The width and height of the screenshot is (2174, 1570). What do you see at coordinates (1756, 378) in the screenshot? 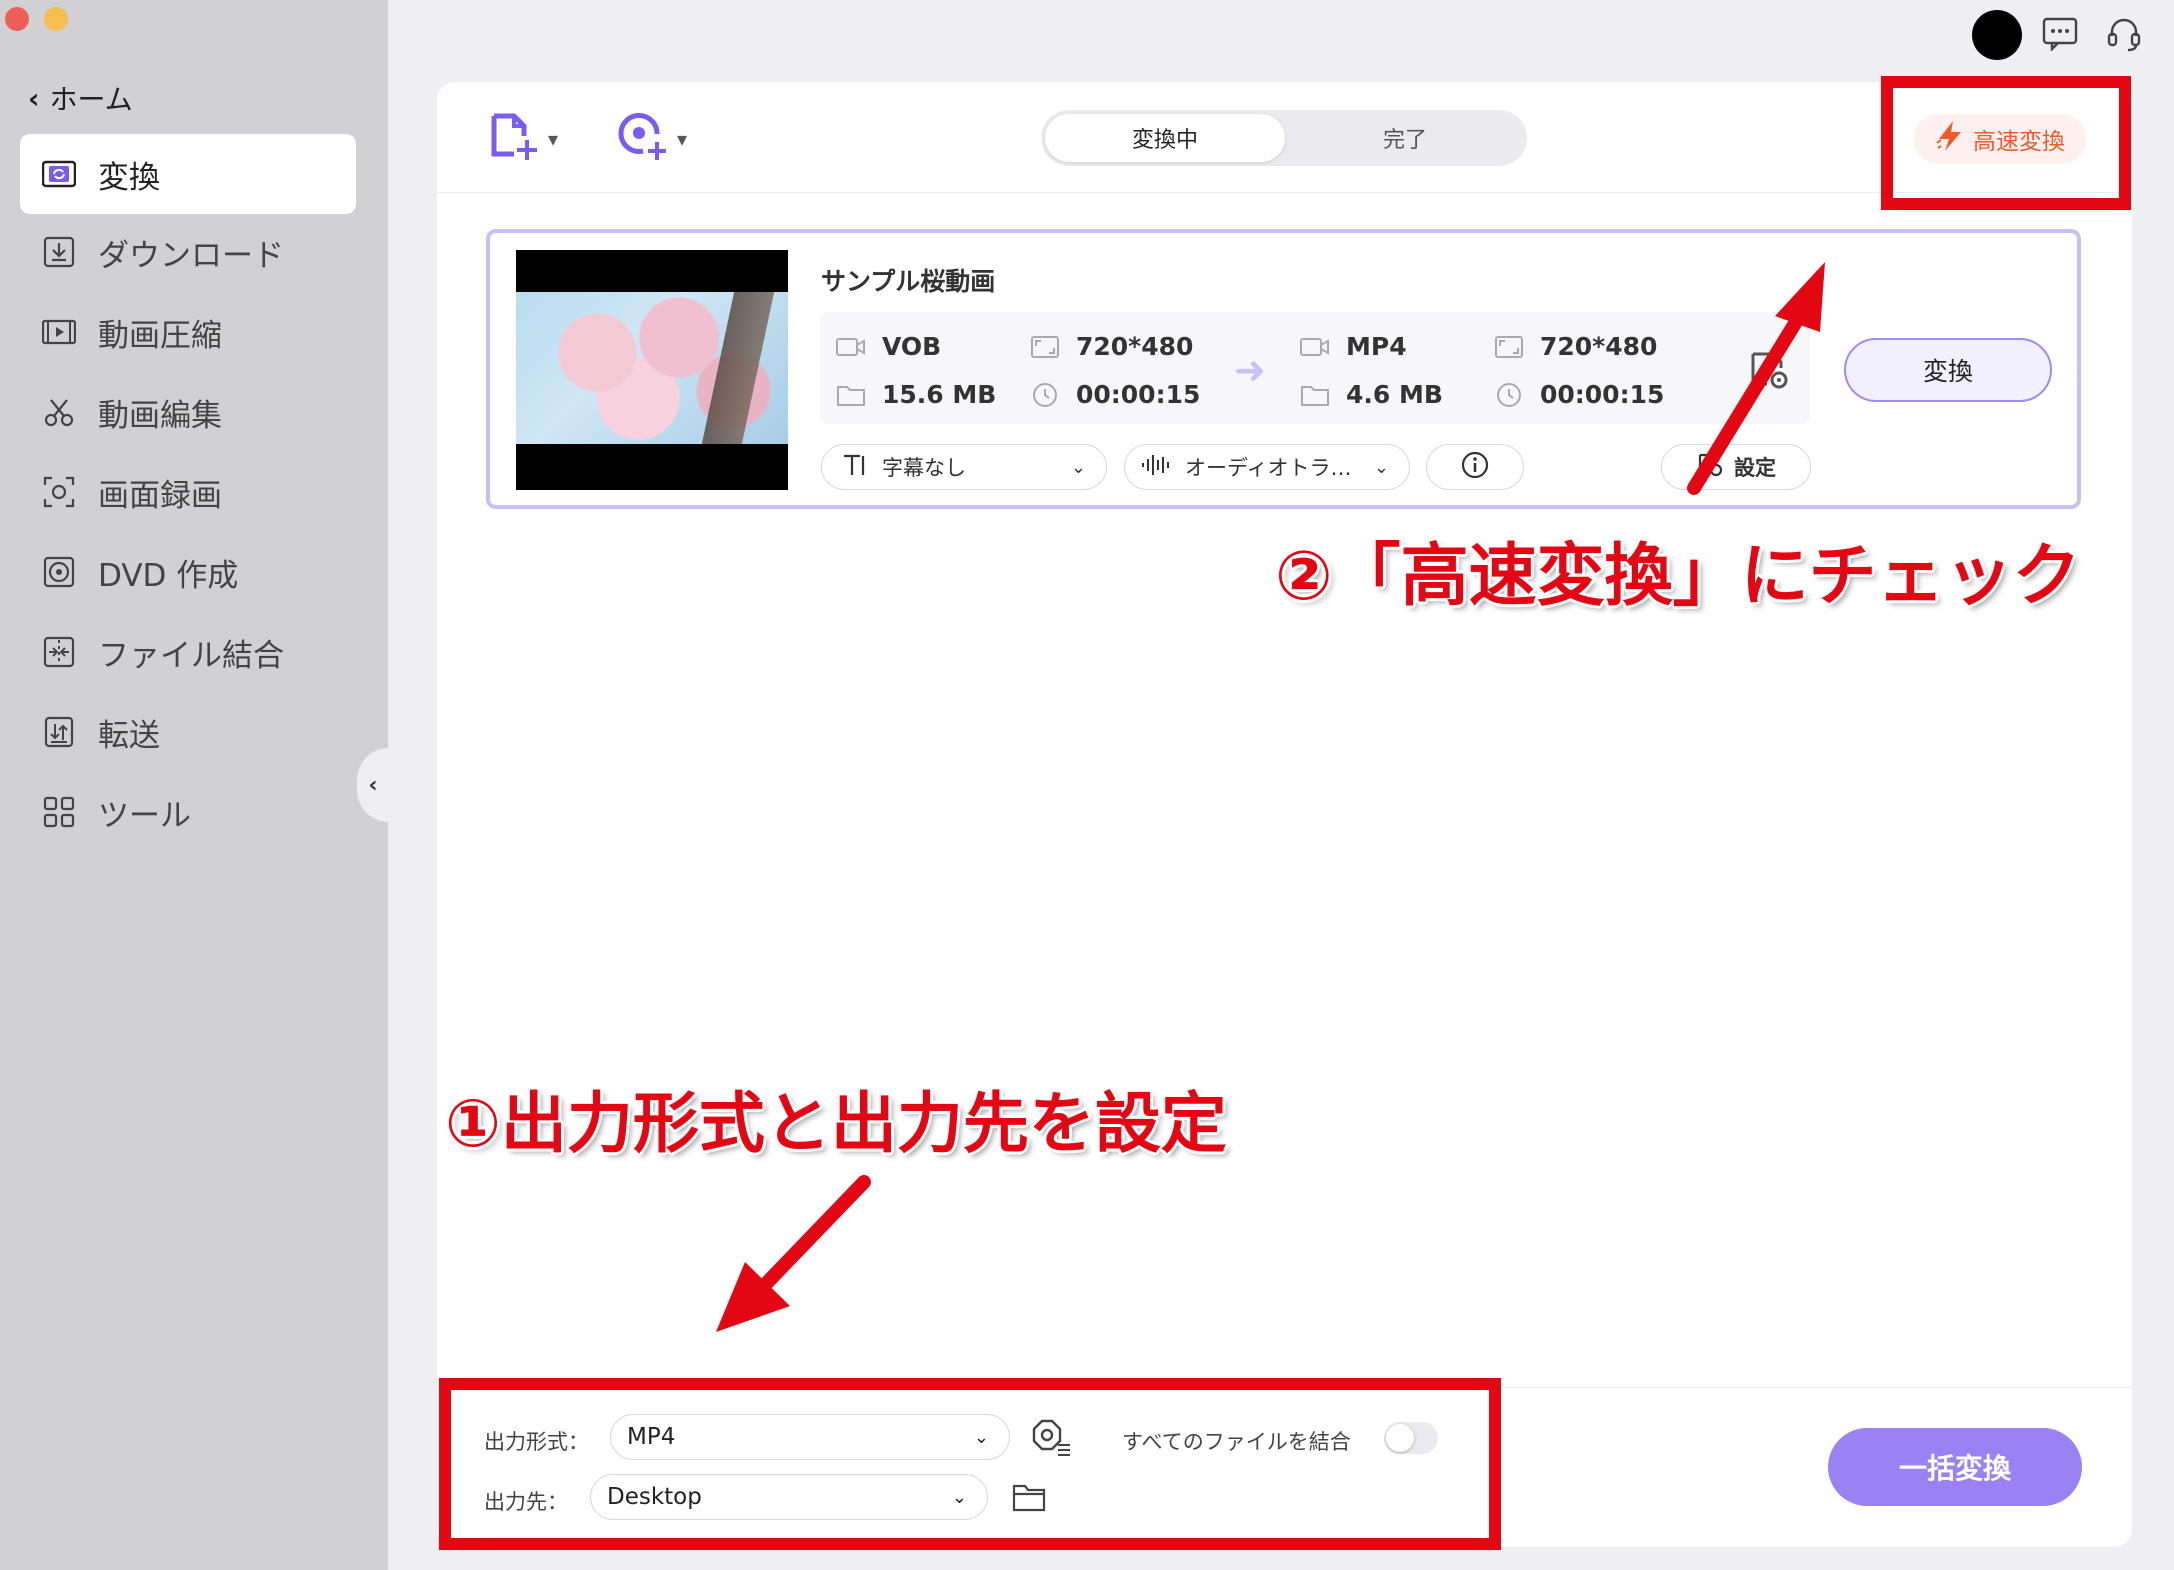
I see `annotation-arrow-up` at bounding box center [1756, 378].